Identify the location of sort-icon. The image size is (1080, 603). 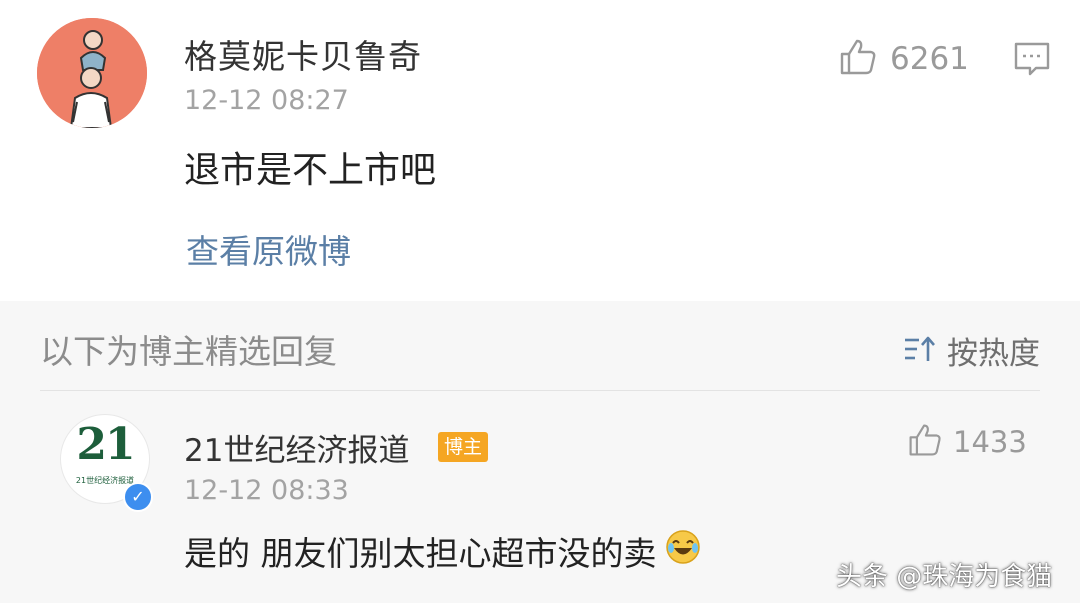
(920, 351).